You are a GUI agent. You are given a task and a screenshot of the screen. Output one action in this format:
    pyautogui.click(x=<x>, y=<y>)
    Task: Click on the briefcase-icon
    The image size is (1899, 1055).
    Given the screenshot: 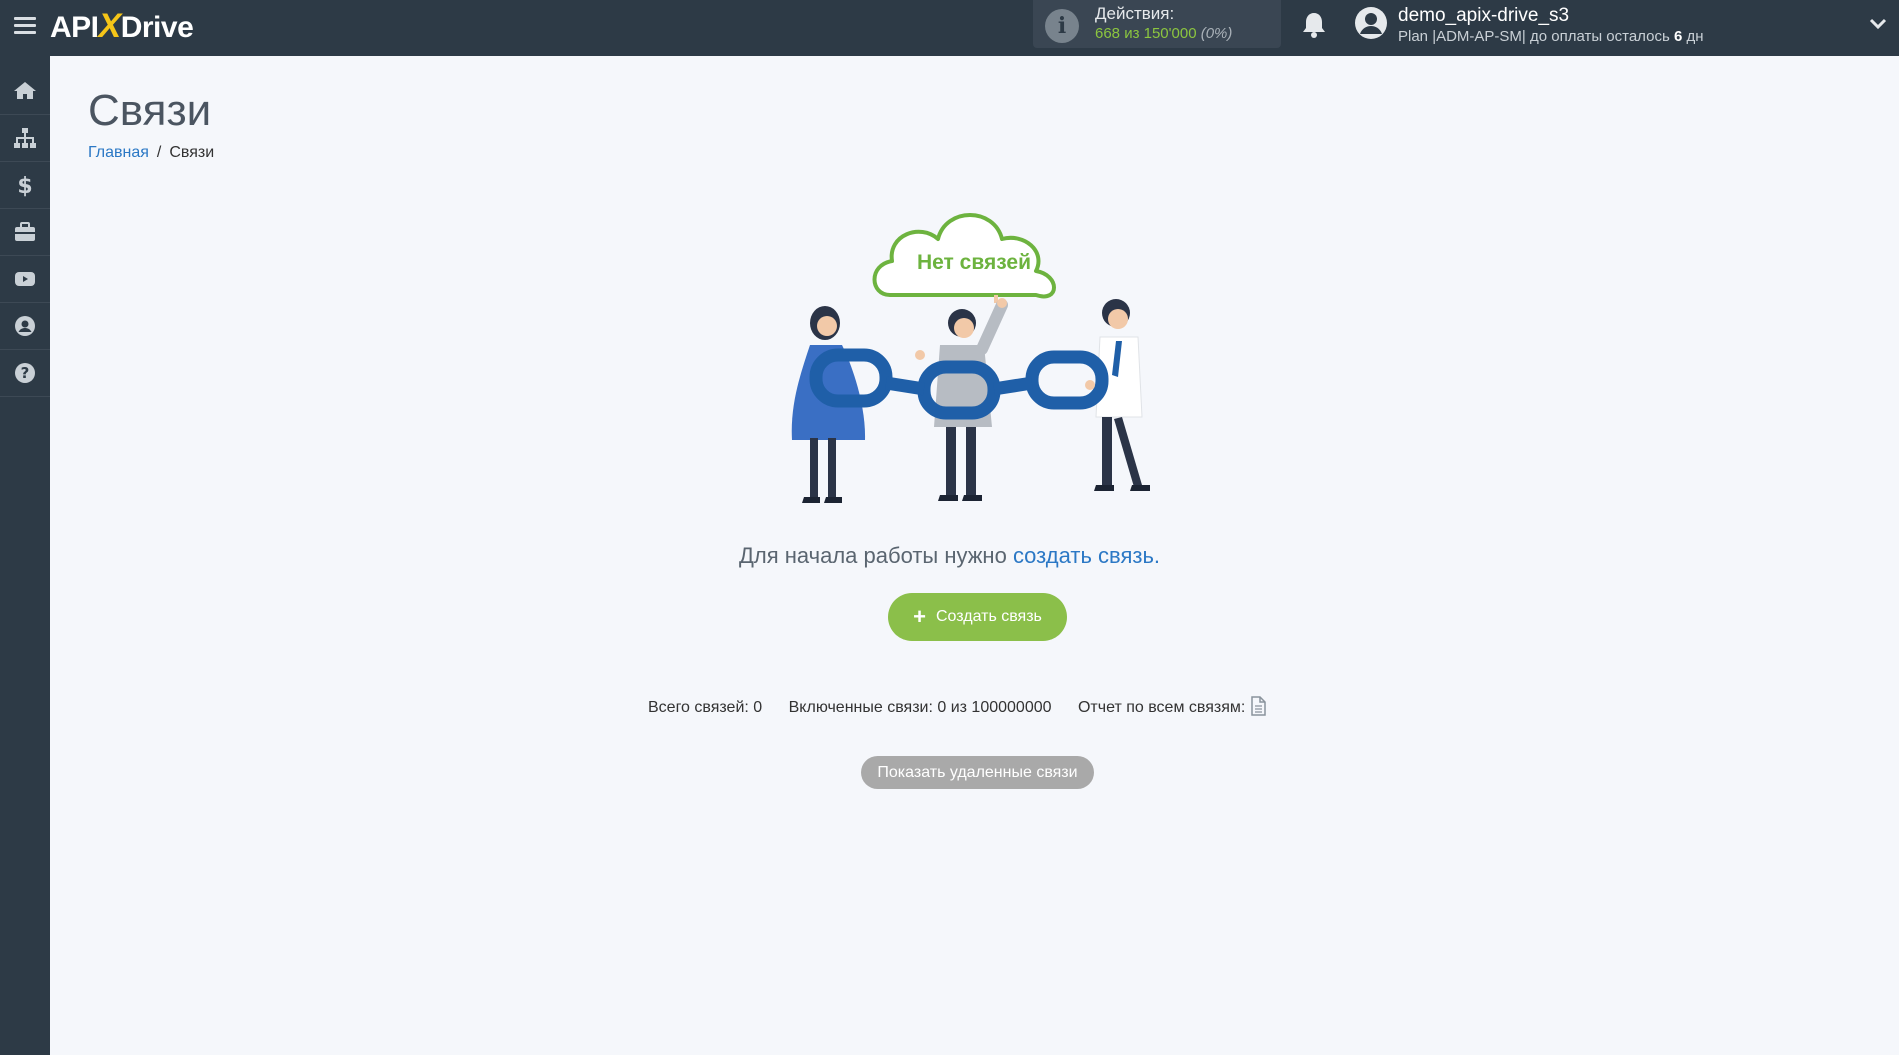 What is the action you would take?
    pyautogui.click(x=25, y=231)
    